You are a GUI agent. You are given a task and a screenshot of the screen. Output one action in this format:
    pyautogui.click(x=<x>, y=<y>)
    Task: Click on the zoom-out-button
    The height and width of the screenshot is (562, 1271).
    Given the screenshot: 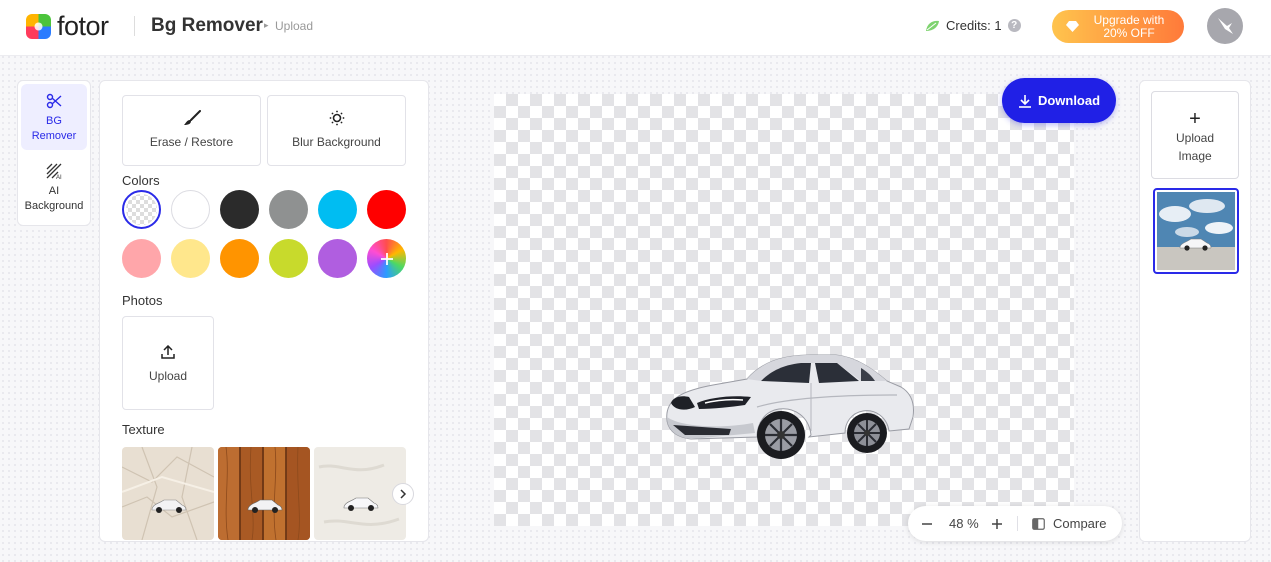 What is the action you would take?
    pyautogui.click(x=927, y=523)
    